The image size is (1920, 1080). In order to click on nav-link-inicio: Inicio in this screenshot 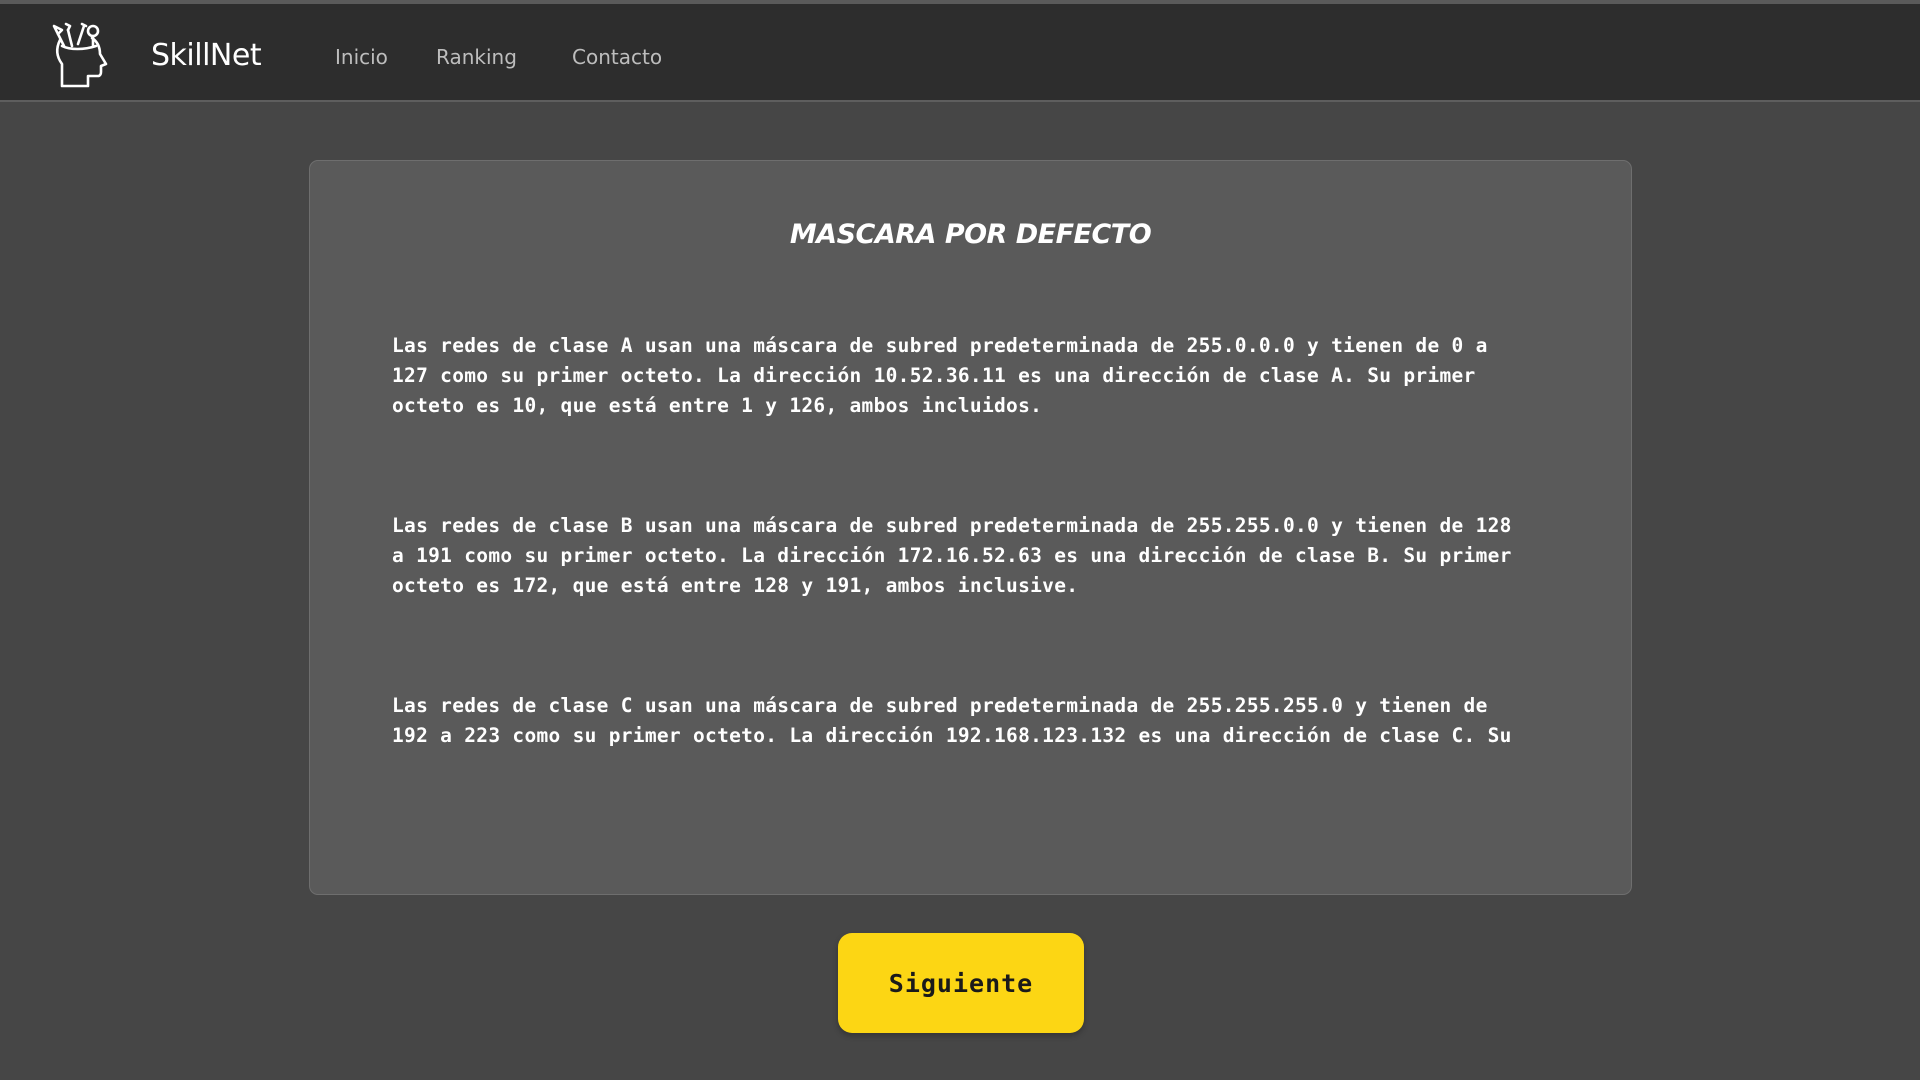, I will do `click(361, 57)`.